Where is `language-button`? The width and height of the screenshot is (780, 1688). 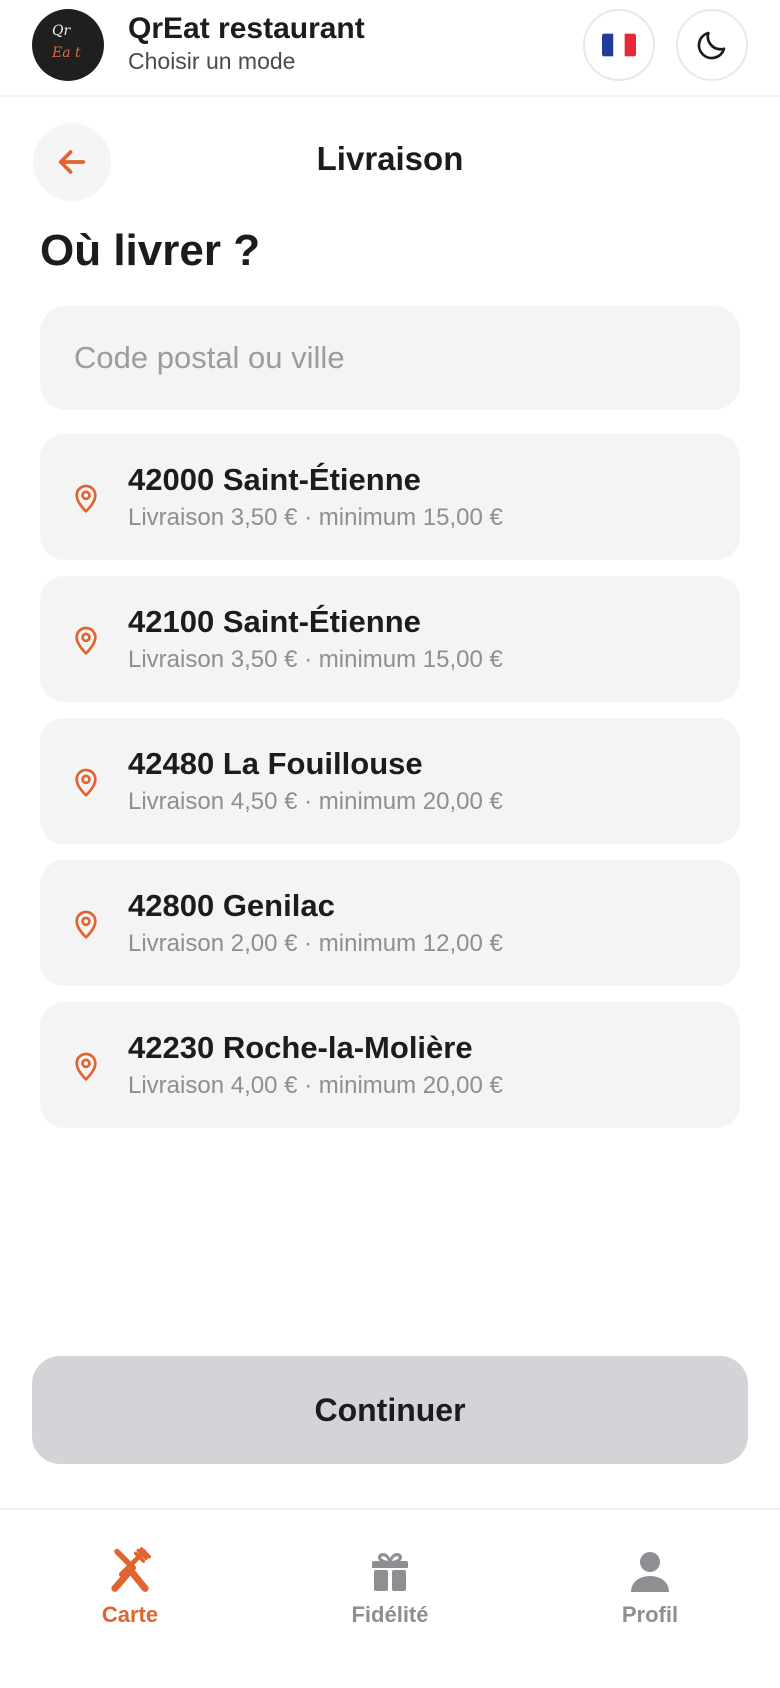
language-button is located at coordinates (619, 45).